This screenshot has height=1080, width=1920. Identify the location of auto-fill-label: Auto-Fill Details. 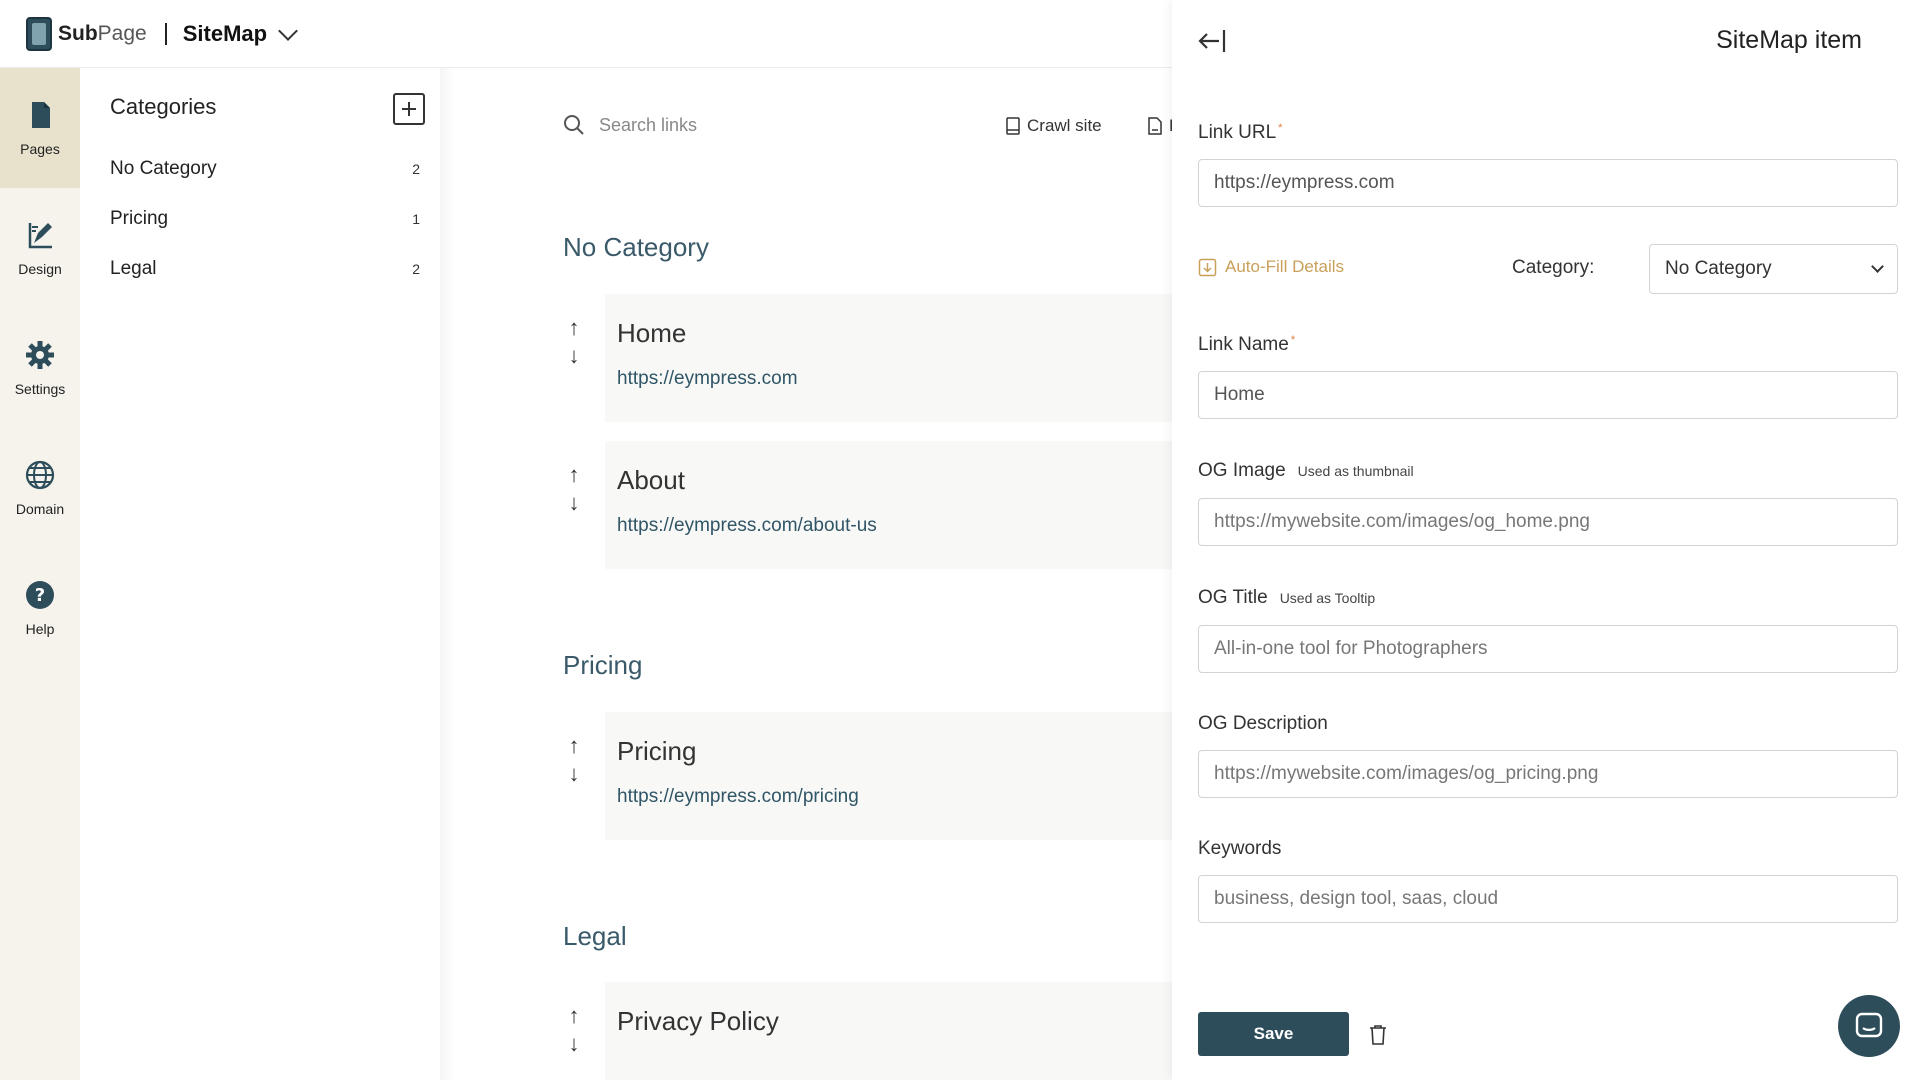
(1285, 266).